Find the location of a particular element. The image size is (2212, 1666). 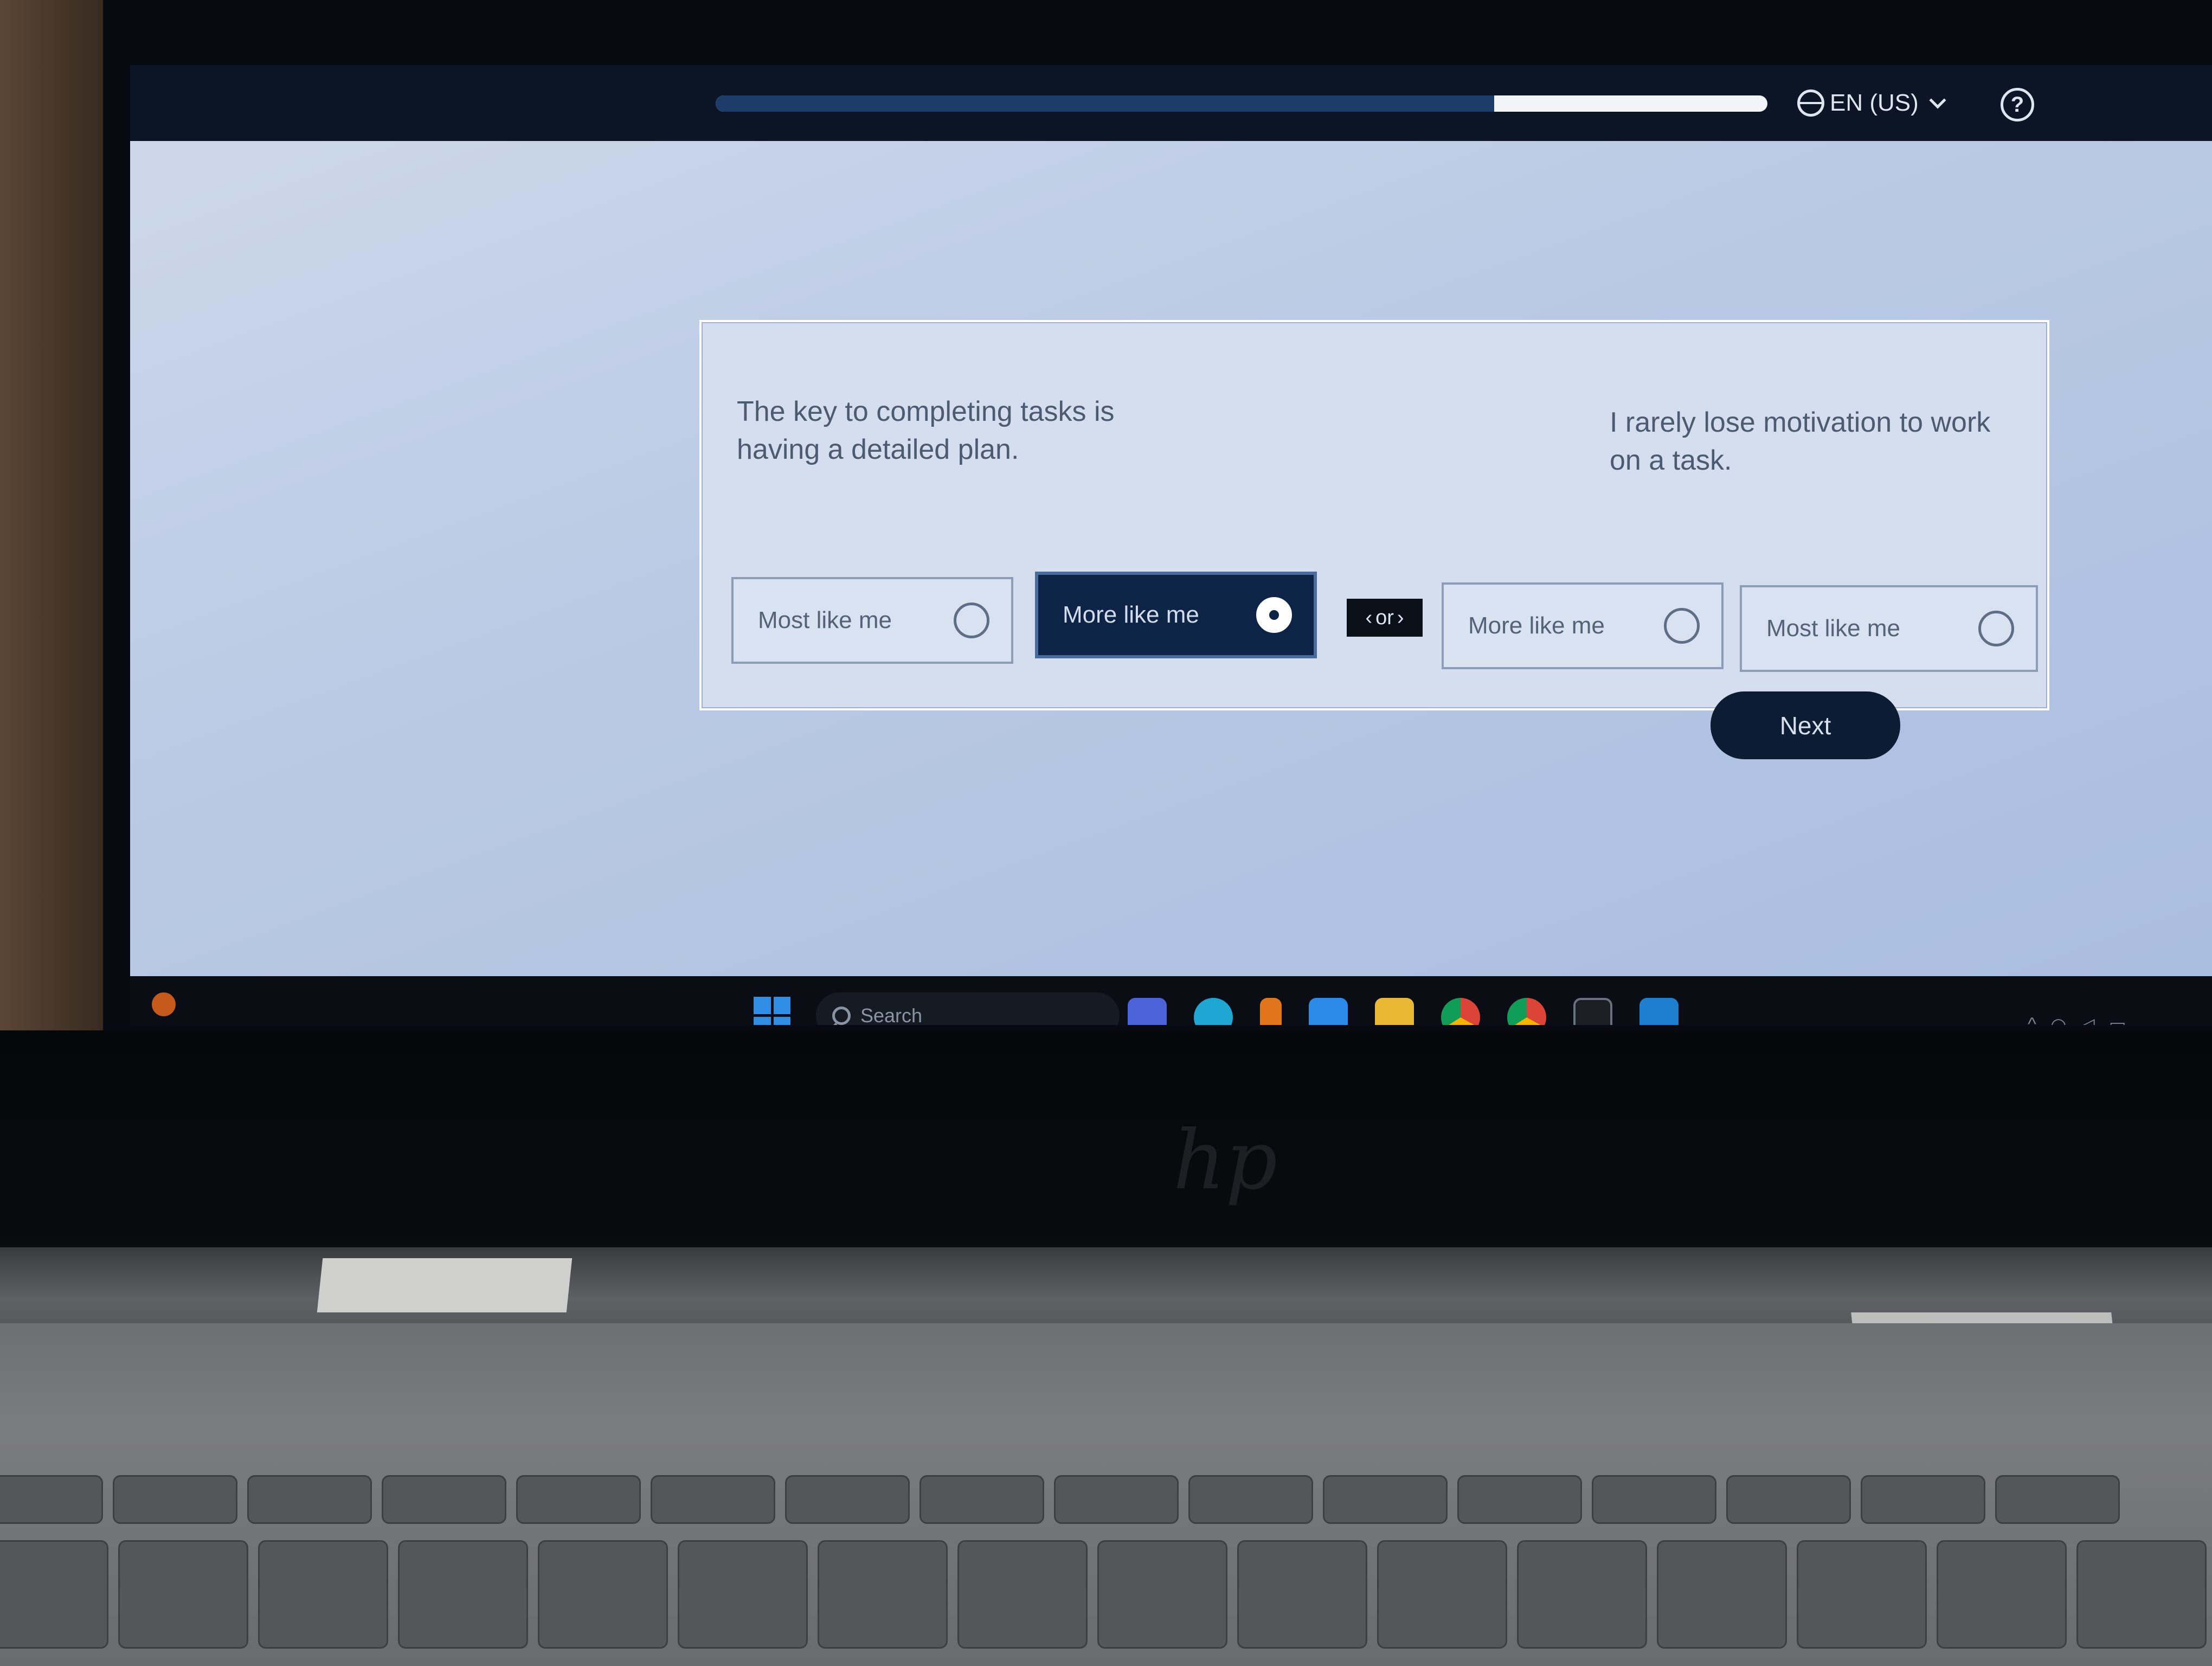

wifi-icon: ◠ is located at coordinates (2058, 1020).